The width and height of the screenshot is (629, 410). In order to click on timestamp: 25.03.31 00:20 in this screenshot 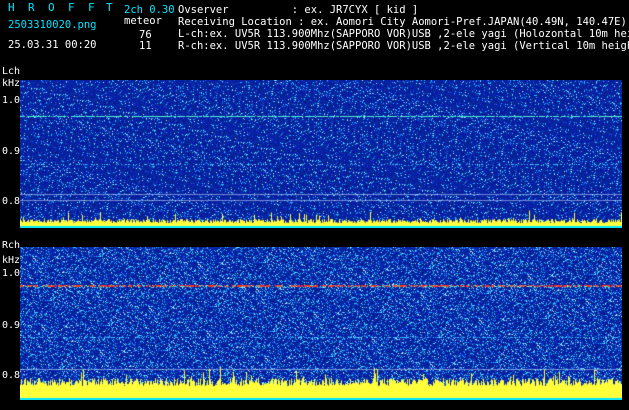, I will do `click(52, 45)`.